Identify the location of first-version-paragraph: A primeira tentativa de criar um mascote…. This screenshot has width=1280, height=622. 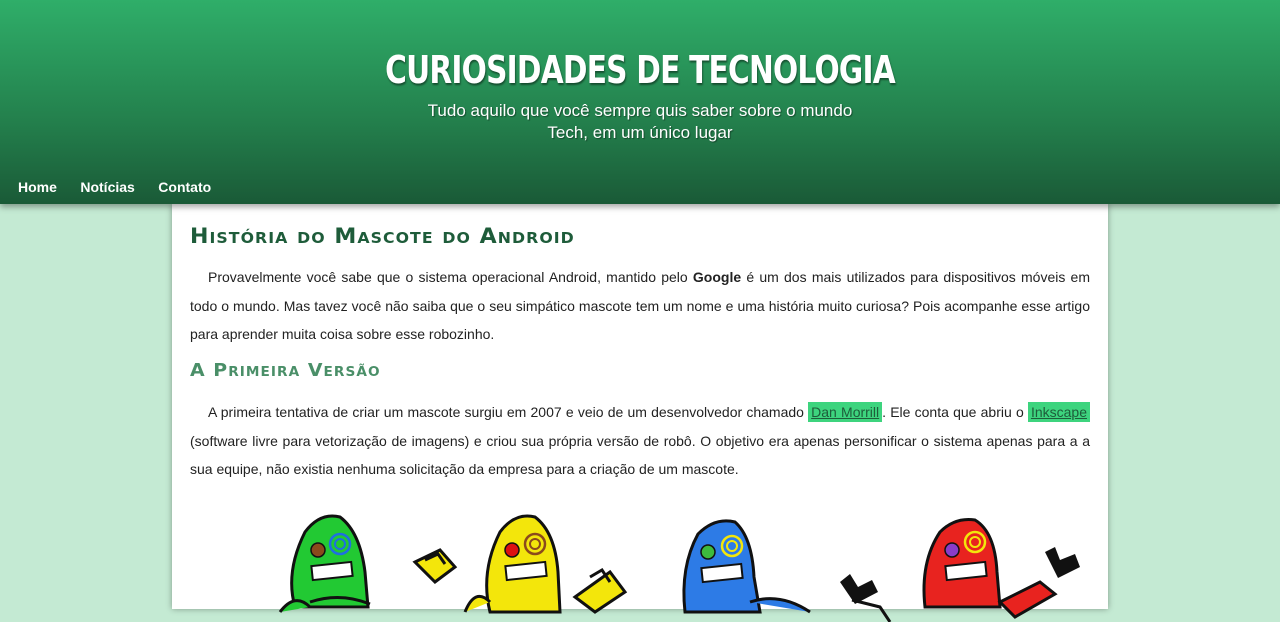
(640, 441).